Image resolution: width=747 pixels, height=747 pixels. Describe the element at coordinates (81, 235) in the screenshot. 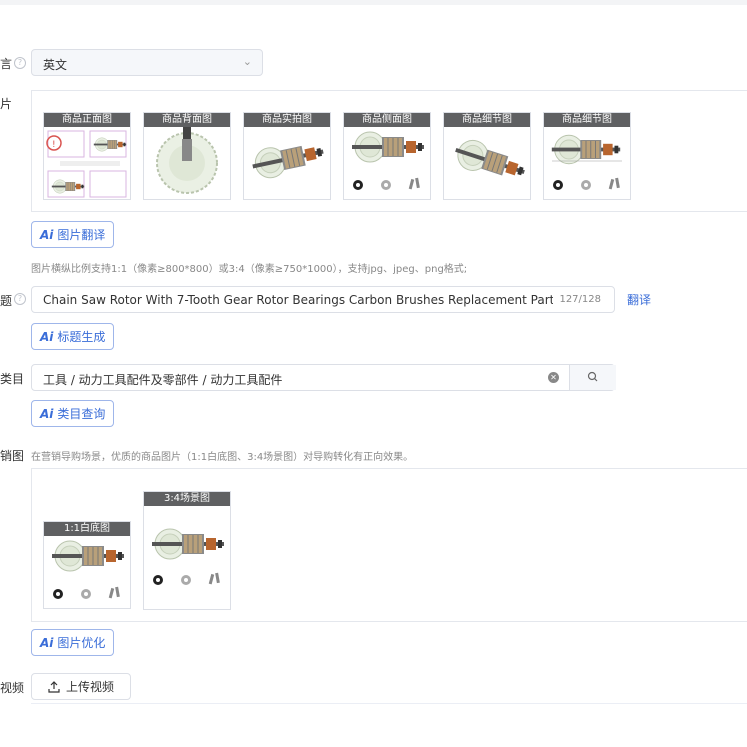

I see `image-translate-label: 图片翻译` at that location.